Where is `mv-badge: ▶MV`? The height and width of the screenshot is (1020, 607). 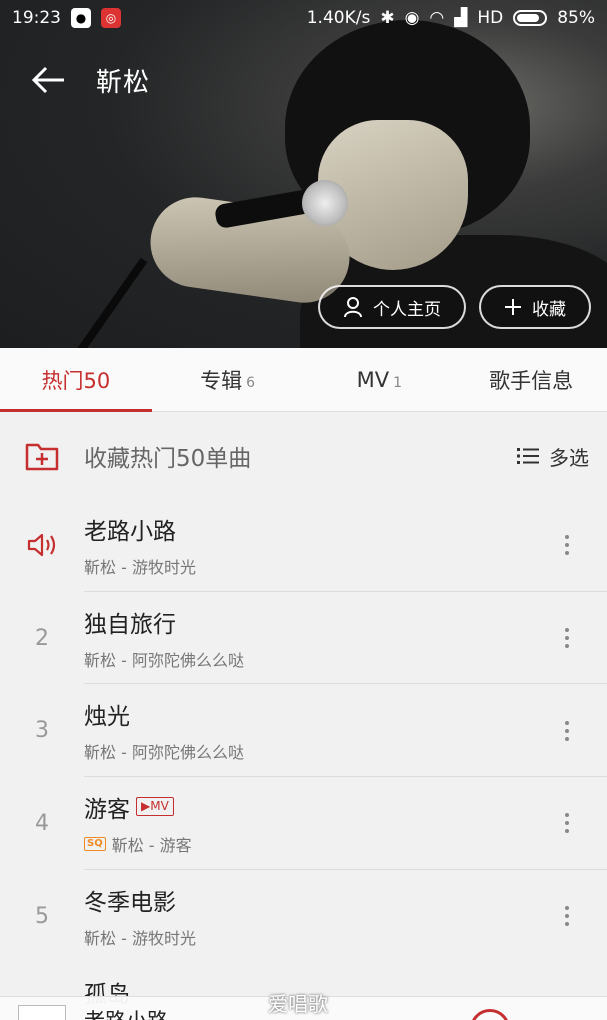
mv-badge: ▶MV is located at coordinates (155, 807).